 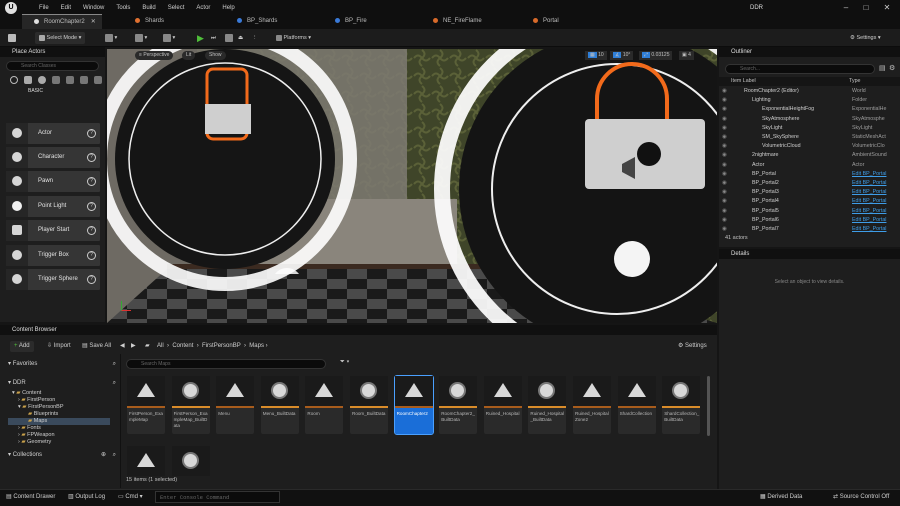 What do you see at coordinates (59, 414) in the screenshot?
I see `tree-item-blueprints: ▰ Blueprints` at bounding box center [59, 414].